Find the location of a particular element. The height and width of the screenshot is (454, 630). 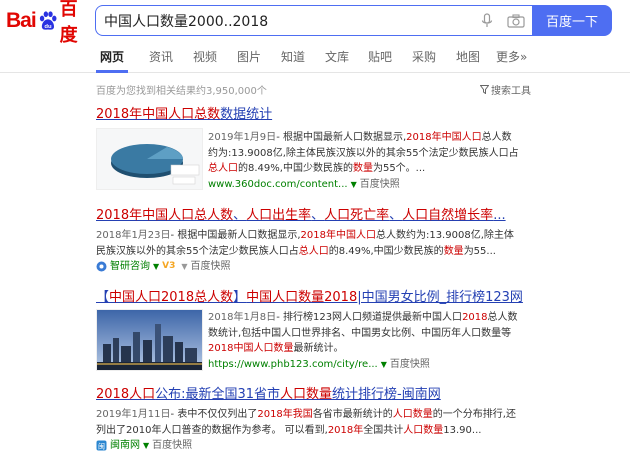

result-title: 2018人口公布:最新全国31省市人口数量统计排行榜-闽南网 is located at coordinates (316, 395).